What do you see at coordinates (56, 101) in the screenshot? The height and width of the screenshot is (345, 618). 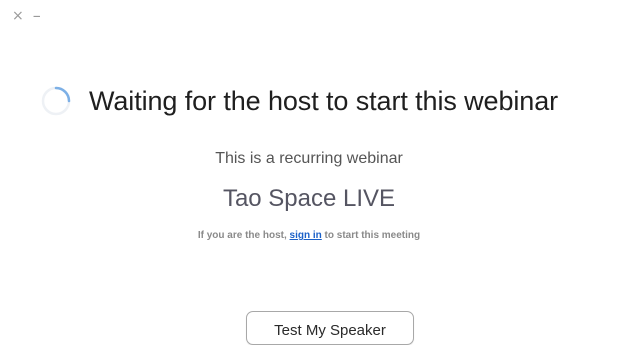 I see `loading-spinner-icon` at bounding box center [56, 101].